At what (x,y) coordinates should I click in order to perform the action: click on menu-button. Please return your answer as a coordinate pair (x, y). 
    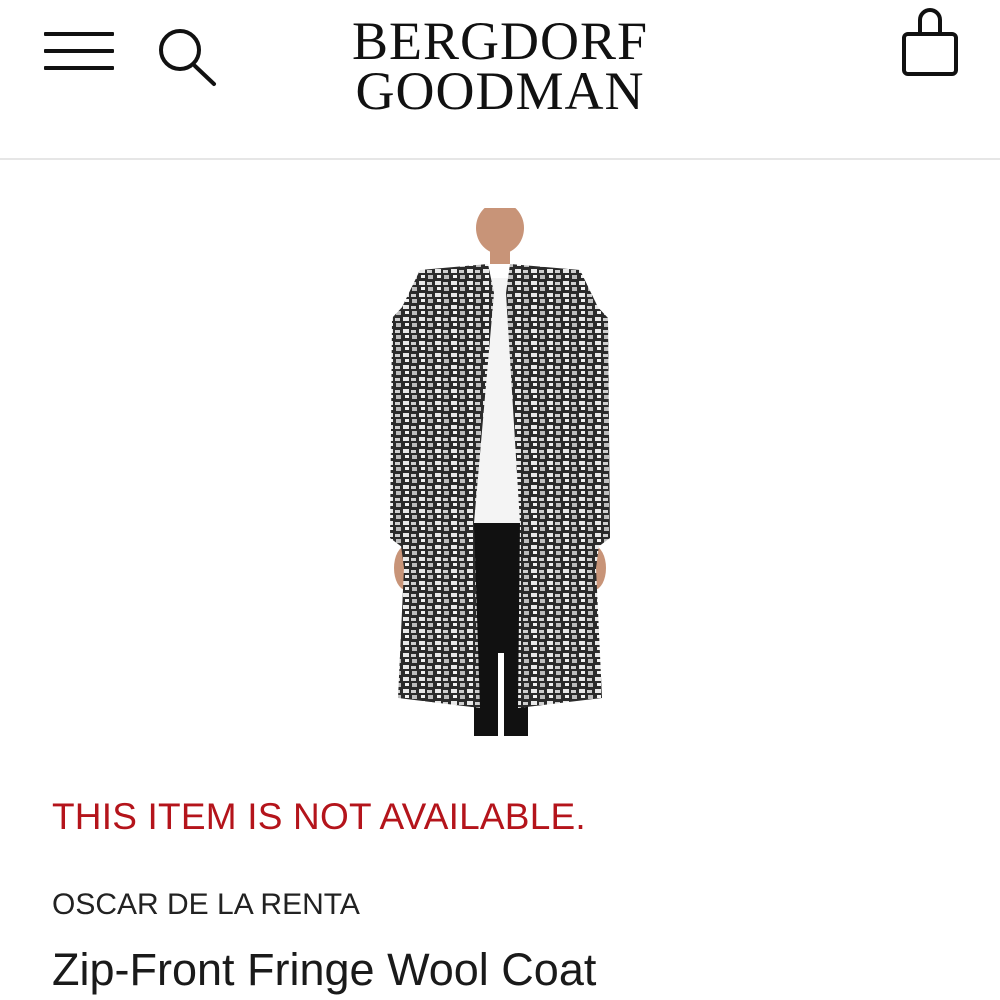
    Looking at the image, I should click on (80, 51).